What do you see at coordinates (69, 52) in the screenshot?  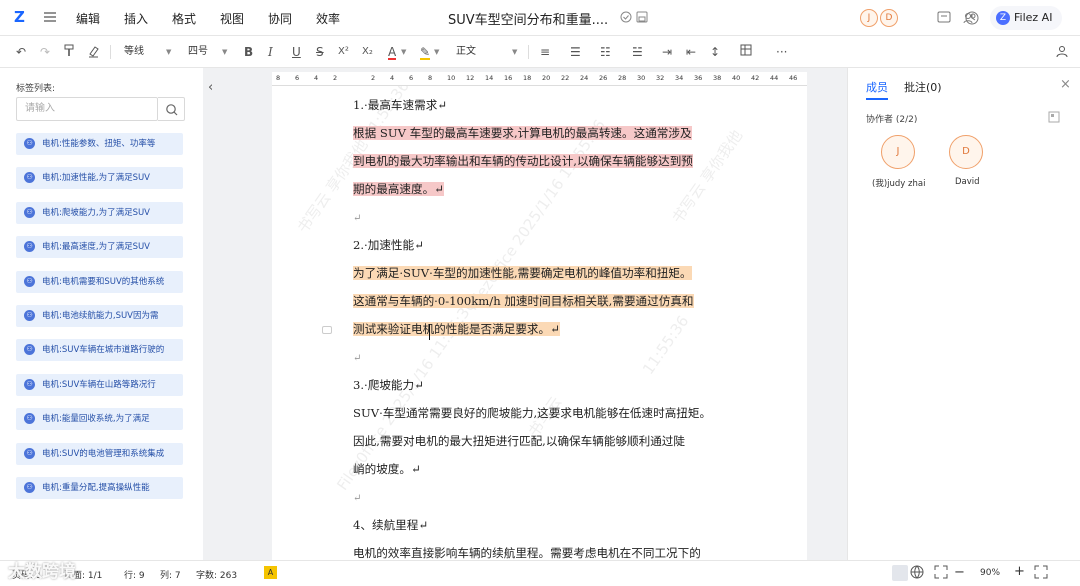 I see `format-painter-icon` at bounding box center [69, 52].